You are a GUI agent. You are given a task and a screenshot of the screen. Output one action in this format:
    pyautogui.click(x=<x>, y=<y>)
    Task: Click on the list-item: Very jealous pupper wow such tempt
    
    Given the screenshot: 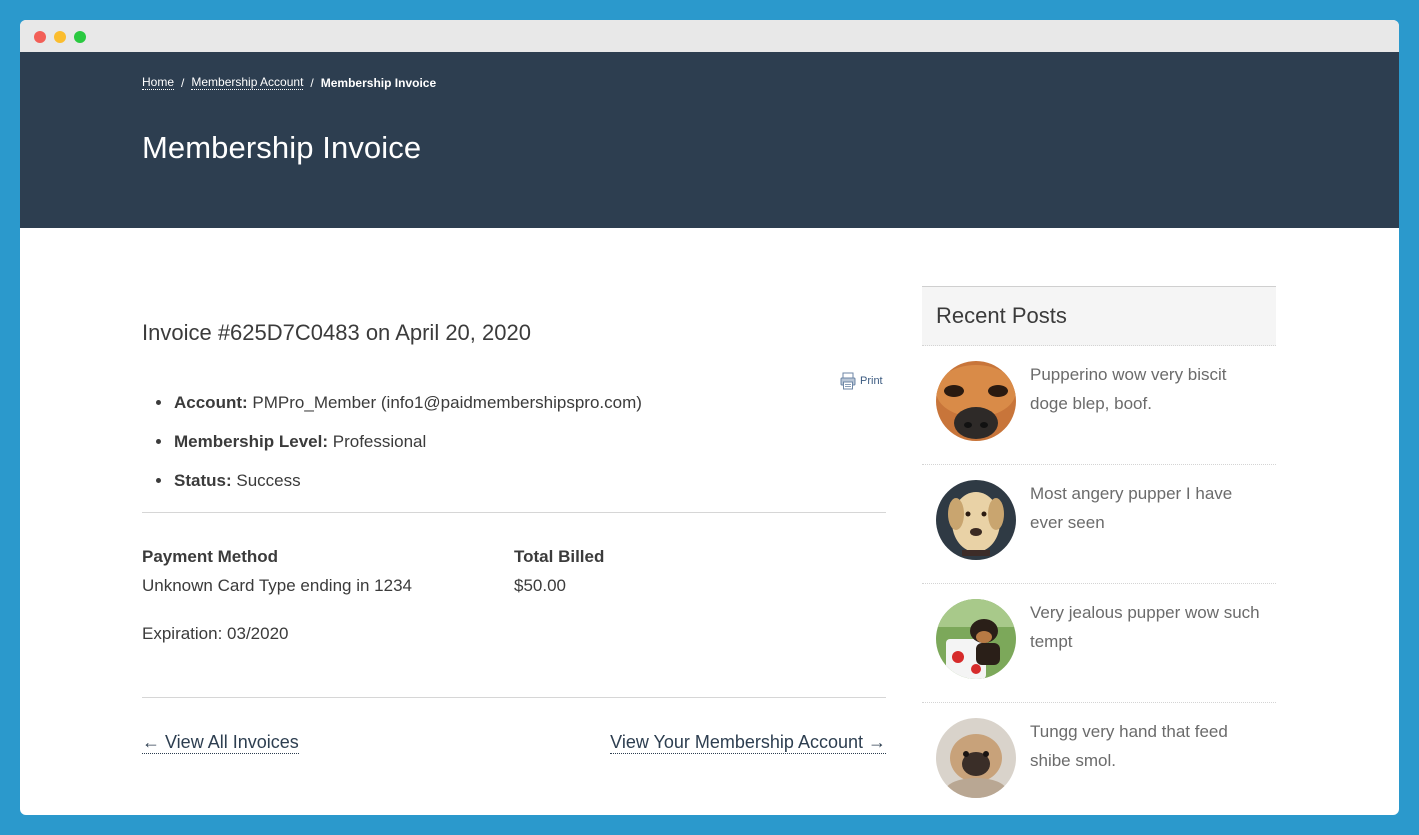 What is the action you would take?
    pyautogui.click(x=1099, y=643)
    